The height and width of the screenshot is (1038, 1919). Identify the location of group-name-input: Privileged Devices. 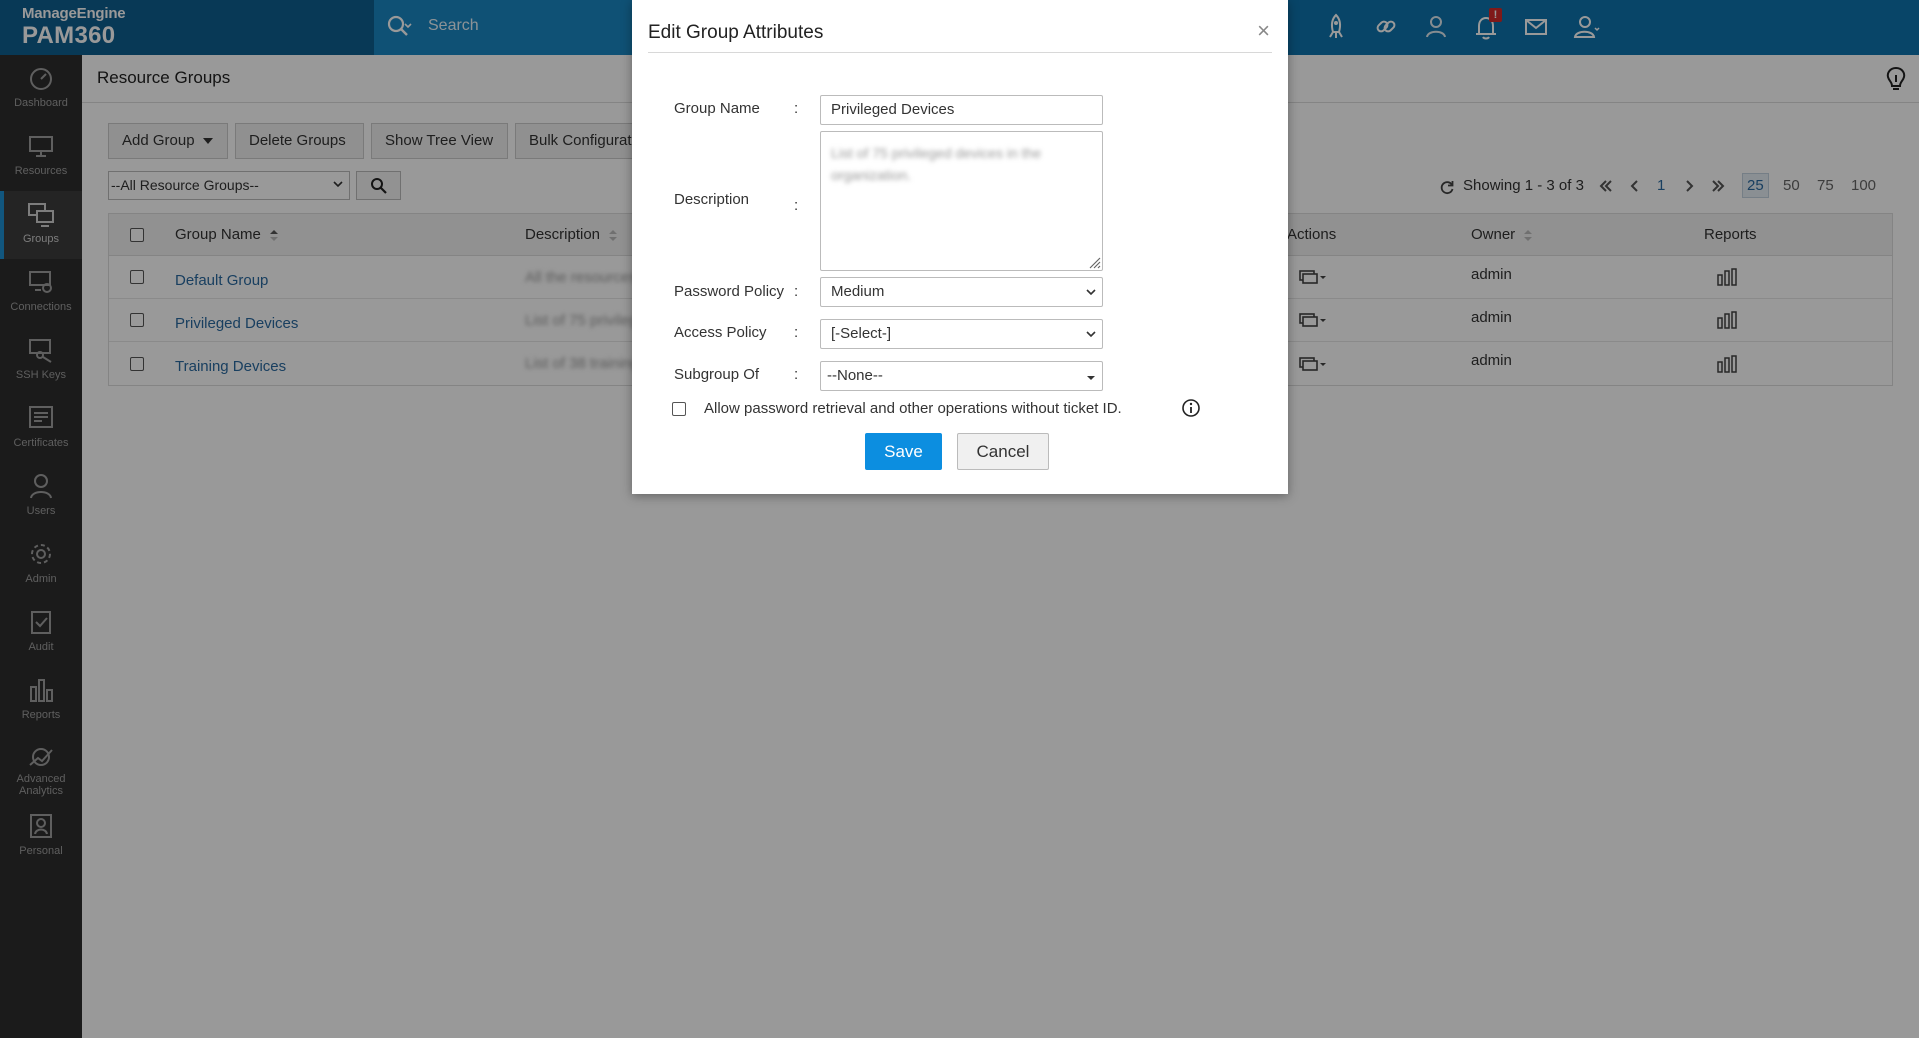
(961, 110).